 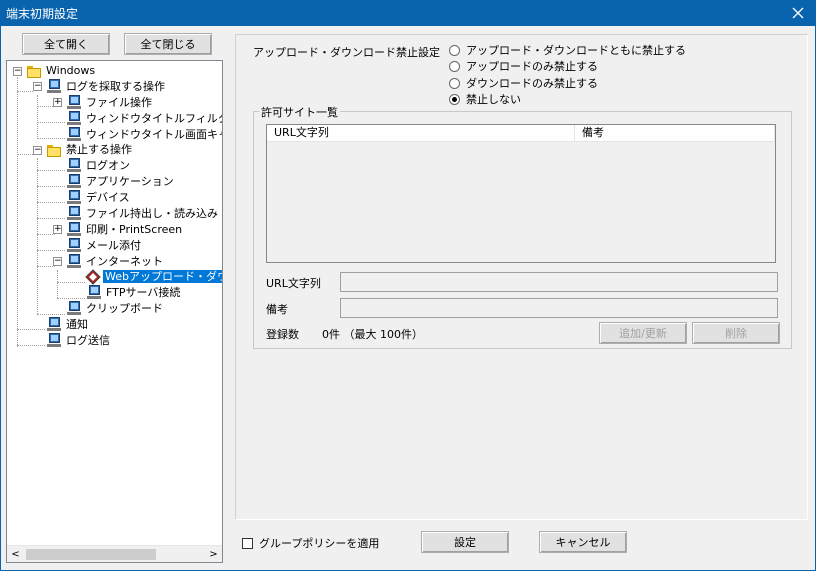 I want to click on collapse-all-button: 全て閉じる, so click(x=168, y=44).